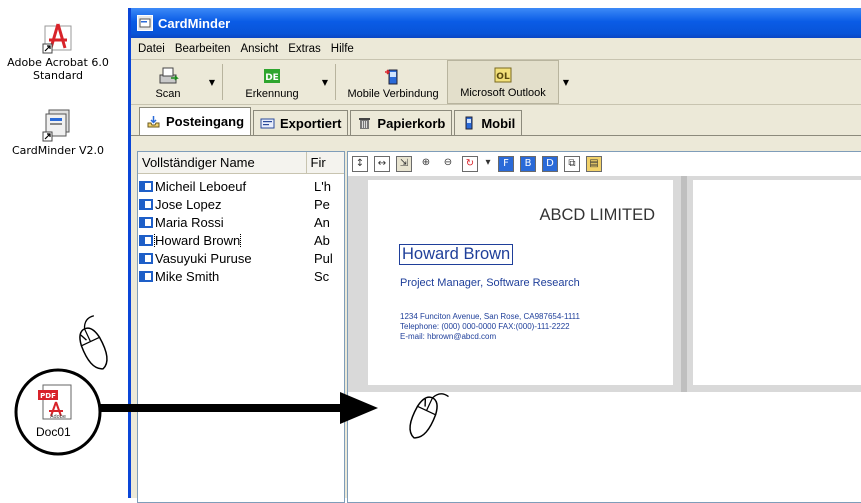 This screenshot has height=503, width=861. I want to click on card-person-name: Howard Brown, so click(456, 254).